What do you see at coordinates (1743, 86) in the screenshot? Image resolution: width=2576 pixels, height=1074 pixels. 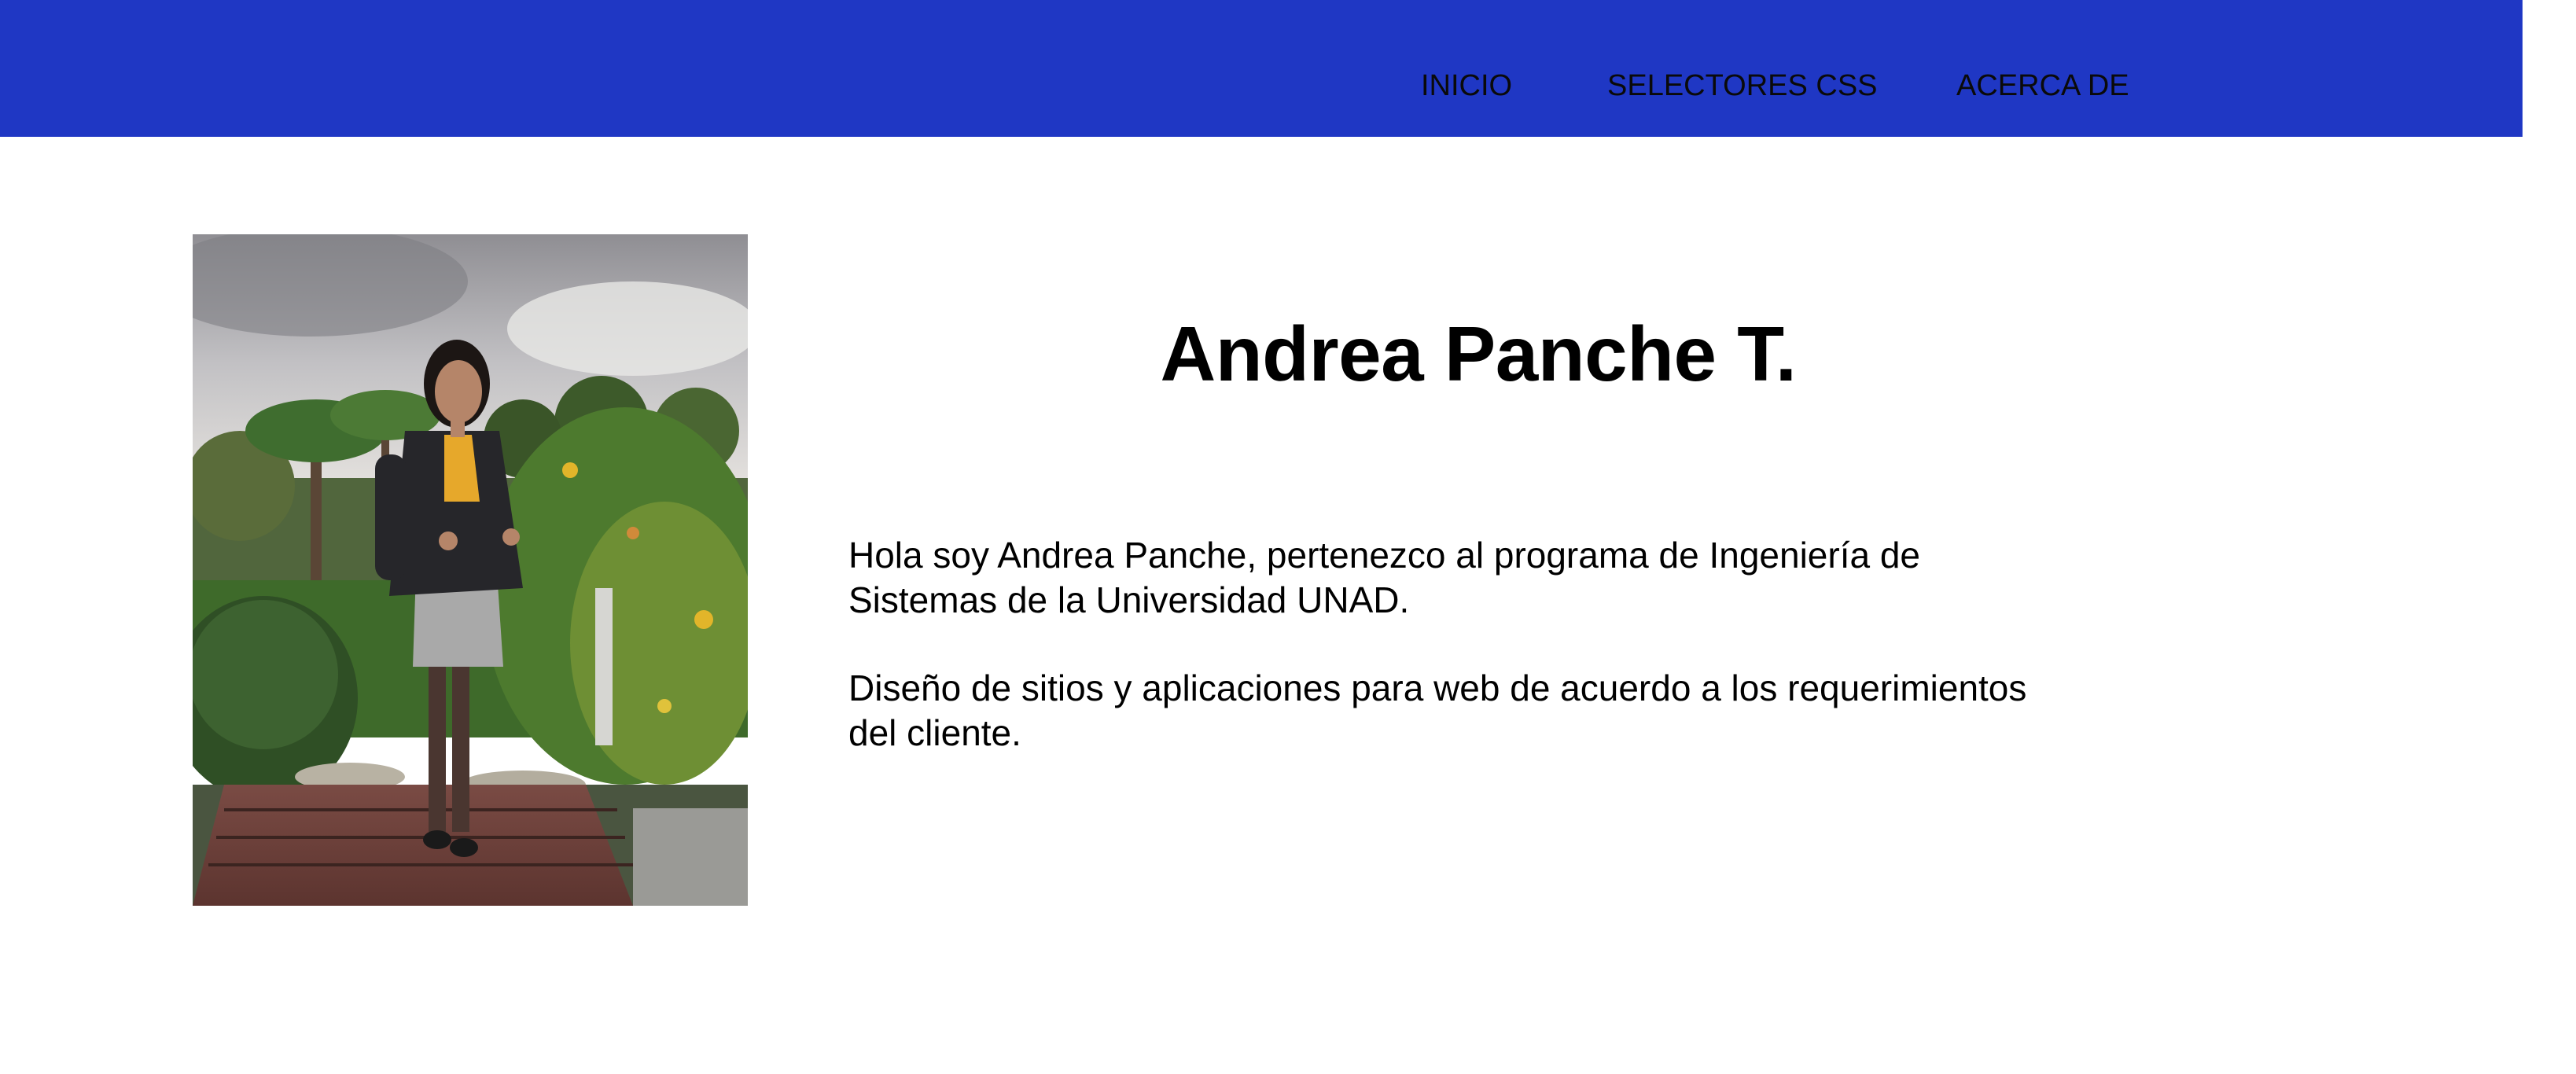 I see `nav-link-selectores-css: SELECTORES CSS` at bounding box center [1743, 86].